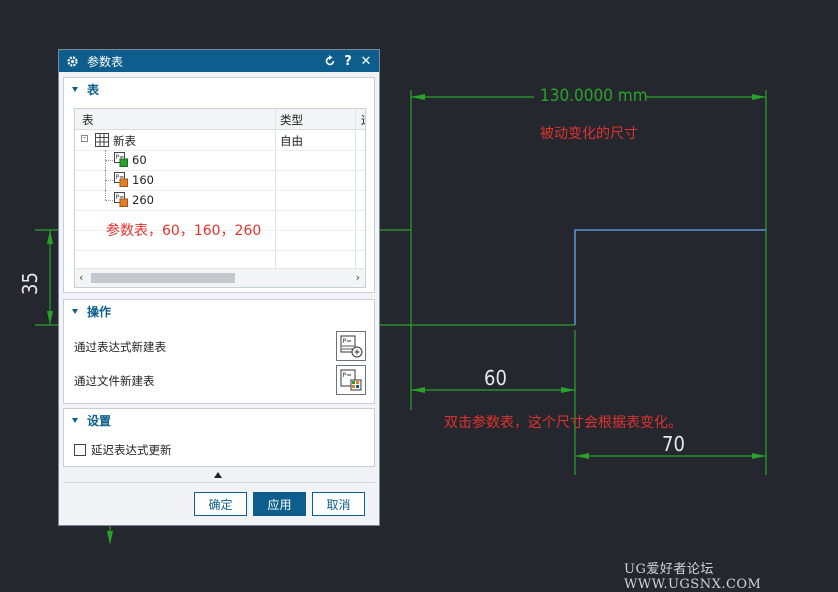  I want to click on child-table-name: 260, so click(143, 200).